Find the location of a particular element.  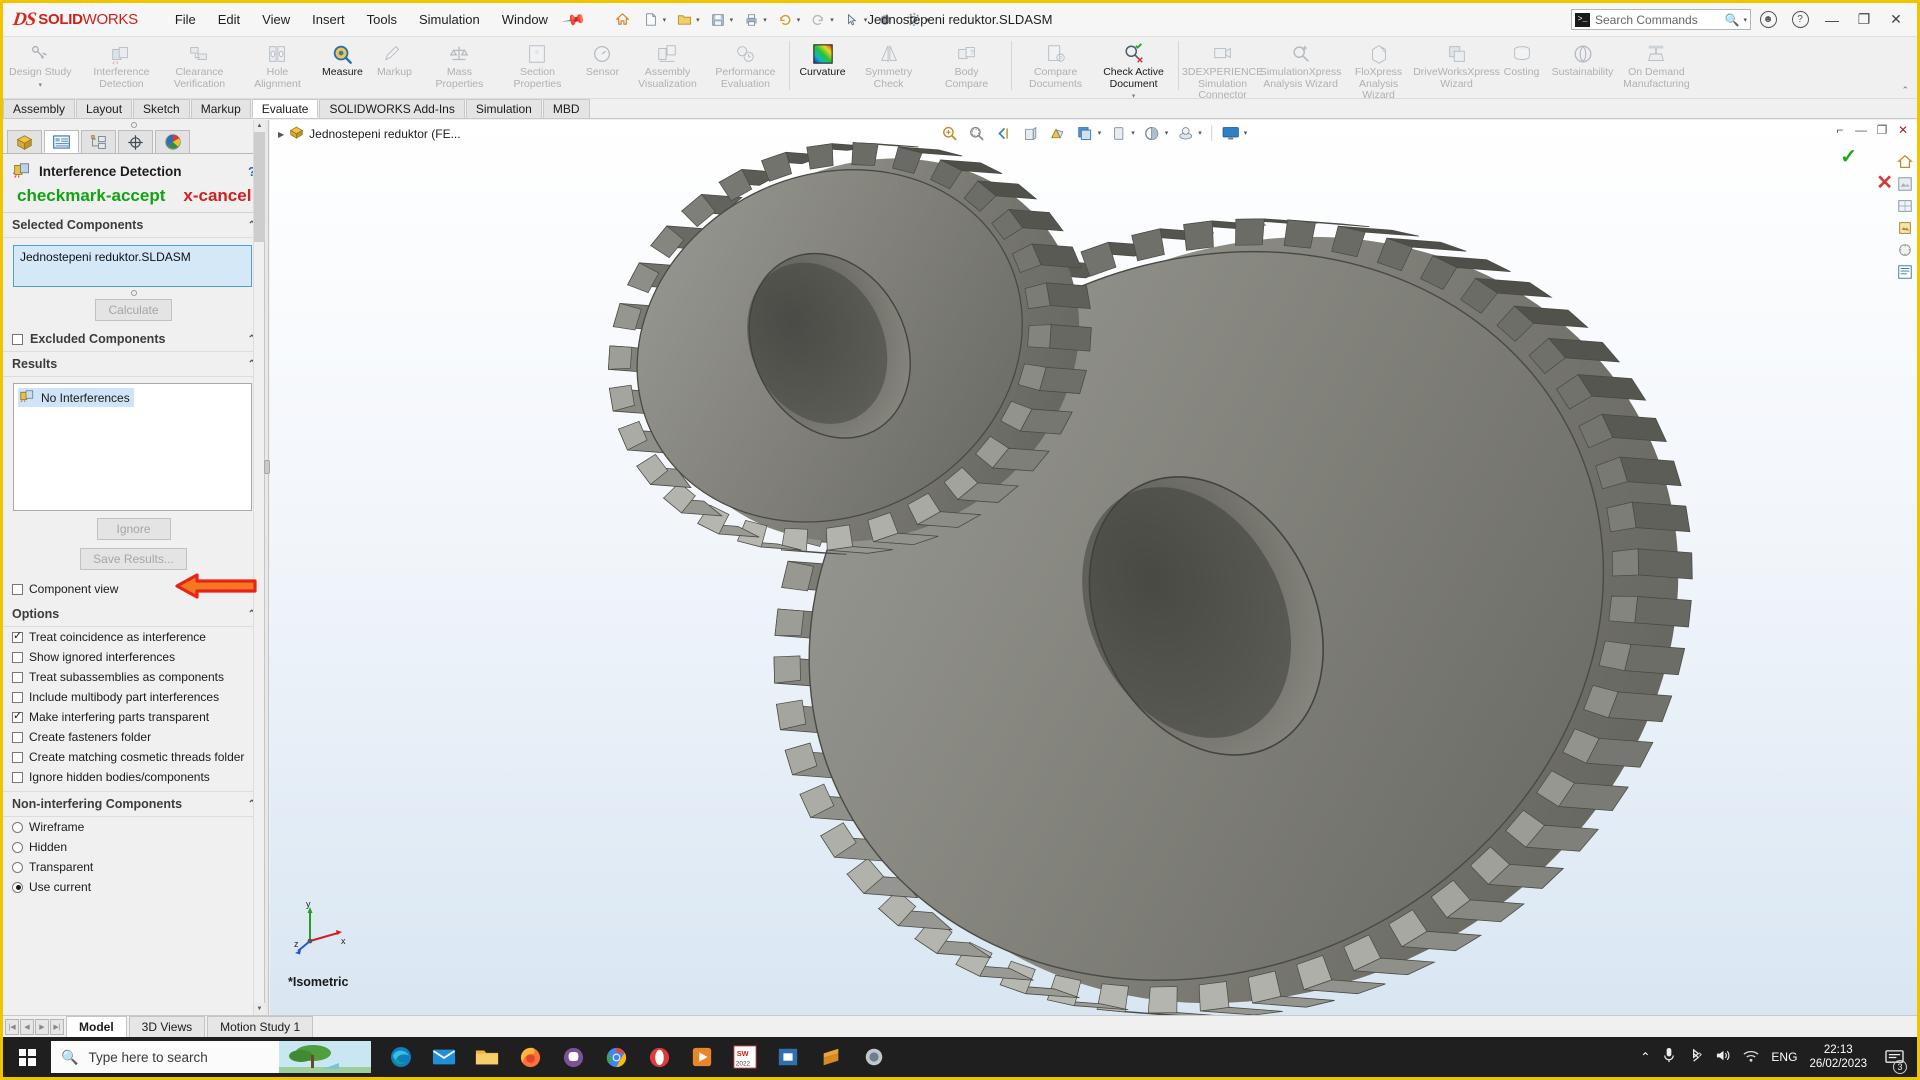

first-tab-icon: |◀ is located at coordinates (12, 1026).